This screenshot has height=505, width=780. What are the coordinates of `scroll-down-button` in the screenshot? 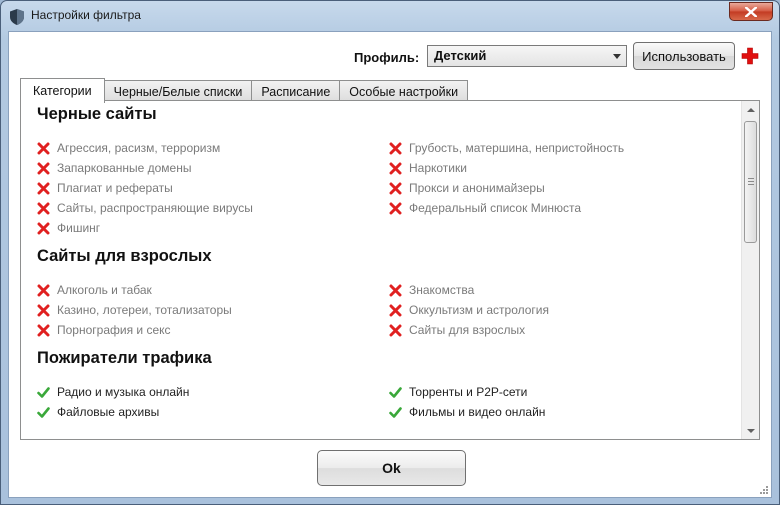 It's located at (750, 430).